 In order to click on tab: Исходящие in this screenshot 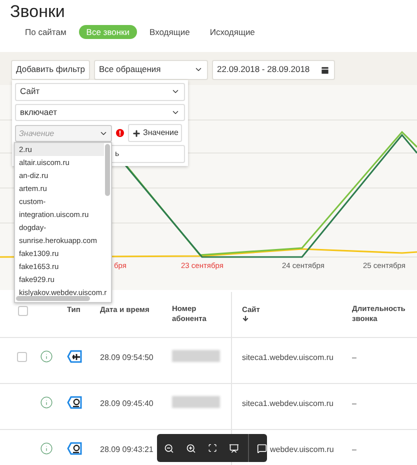, I will do `click(232, 32)`.